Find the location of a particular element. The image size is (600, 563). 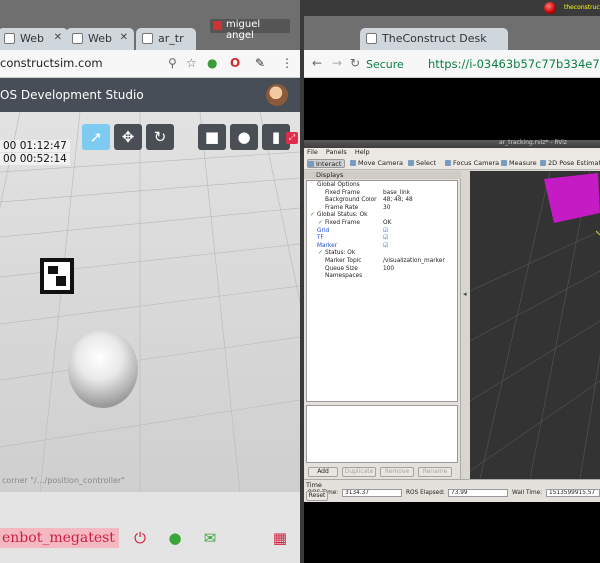

display-tree-row: Marker ☑ is located at coordinates (382, 247).